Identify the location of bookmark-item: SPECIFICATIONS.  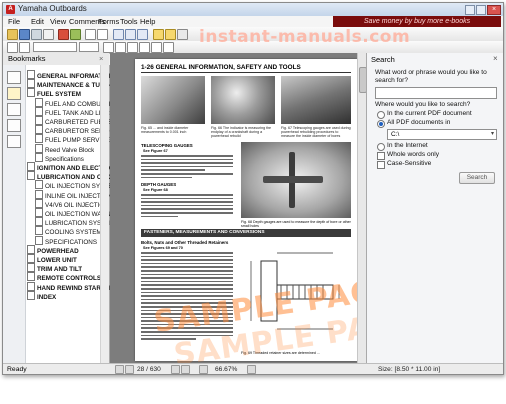
(66, 240).